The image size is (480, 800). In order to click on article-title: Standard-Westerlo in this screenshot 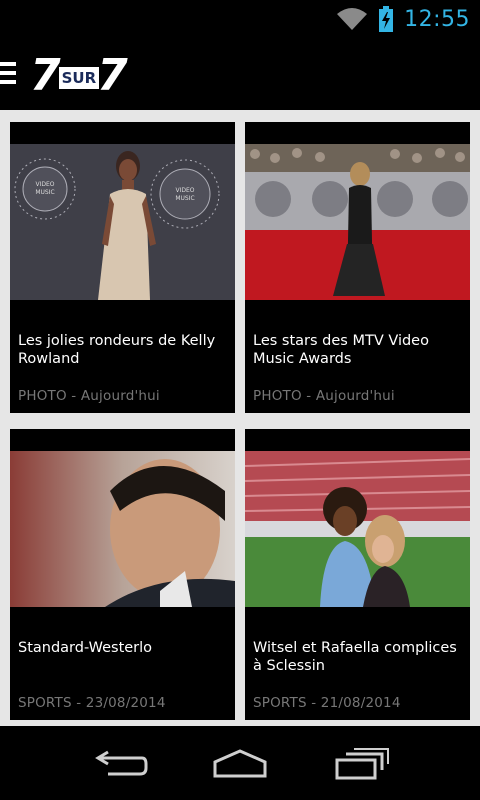, I will do `click(85, 648)`.